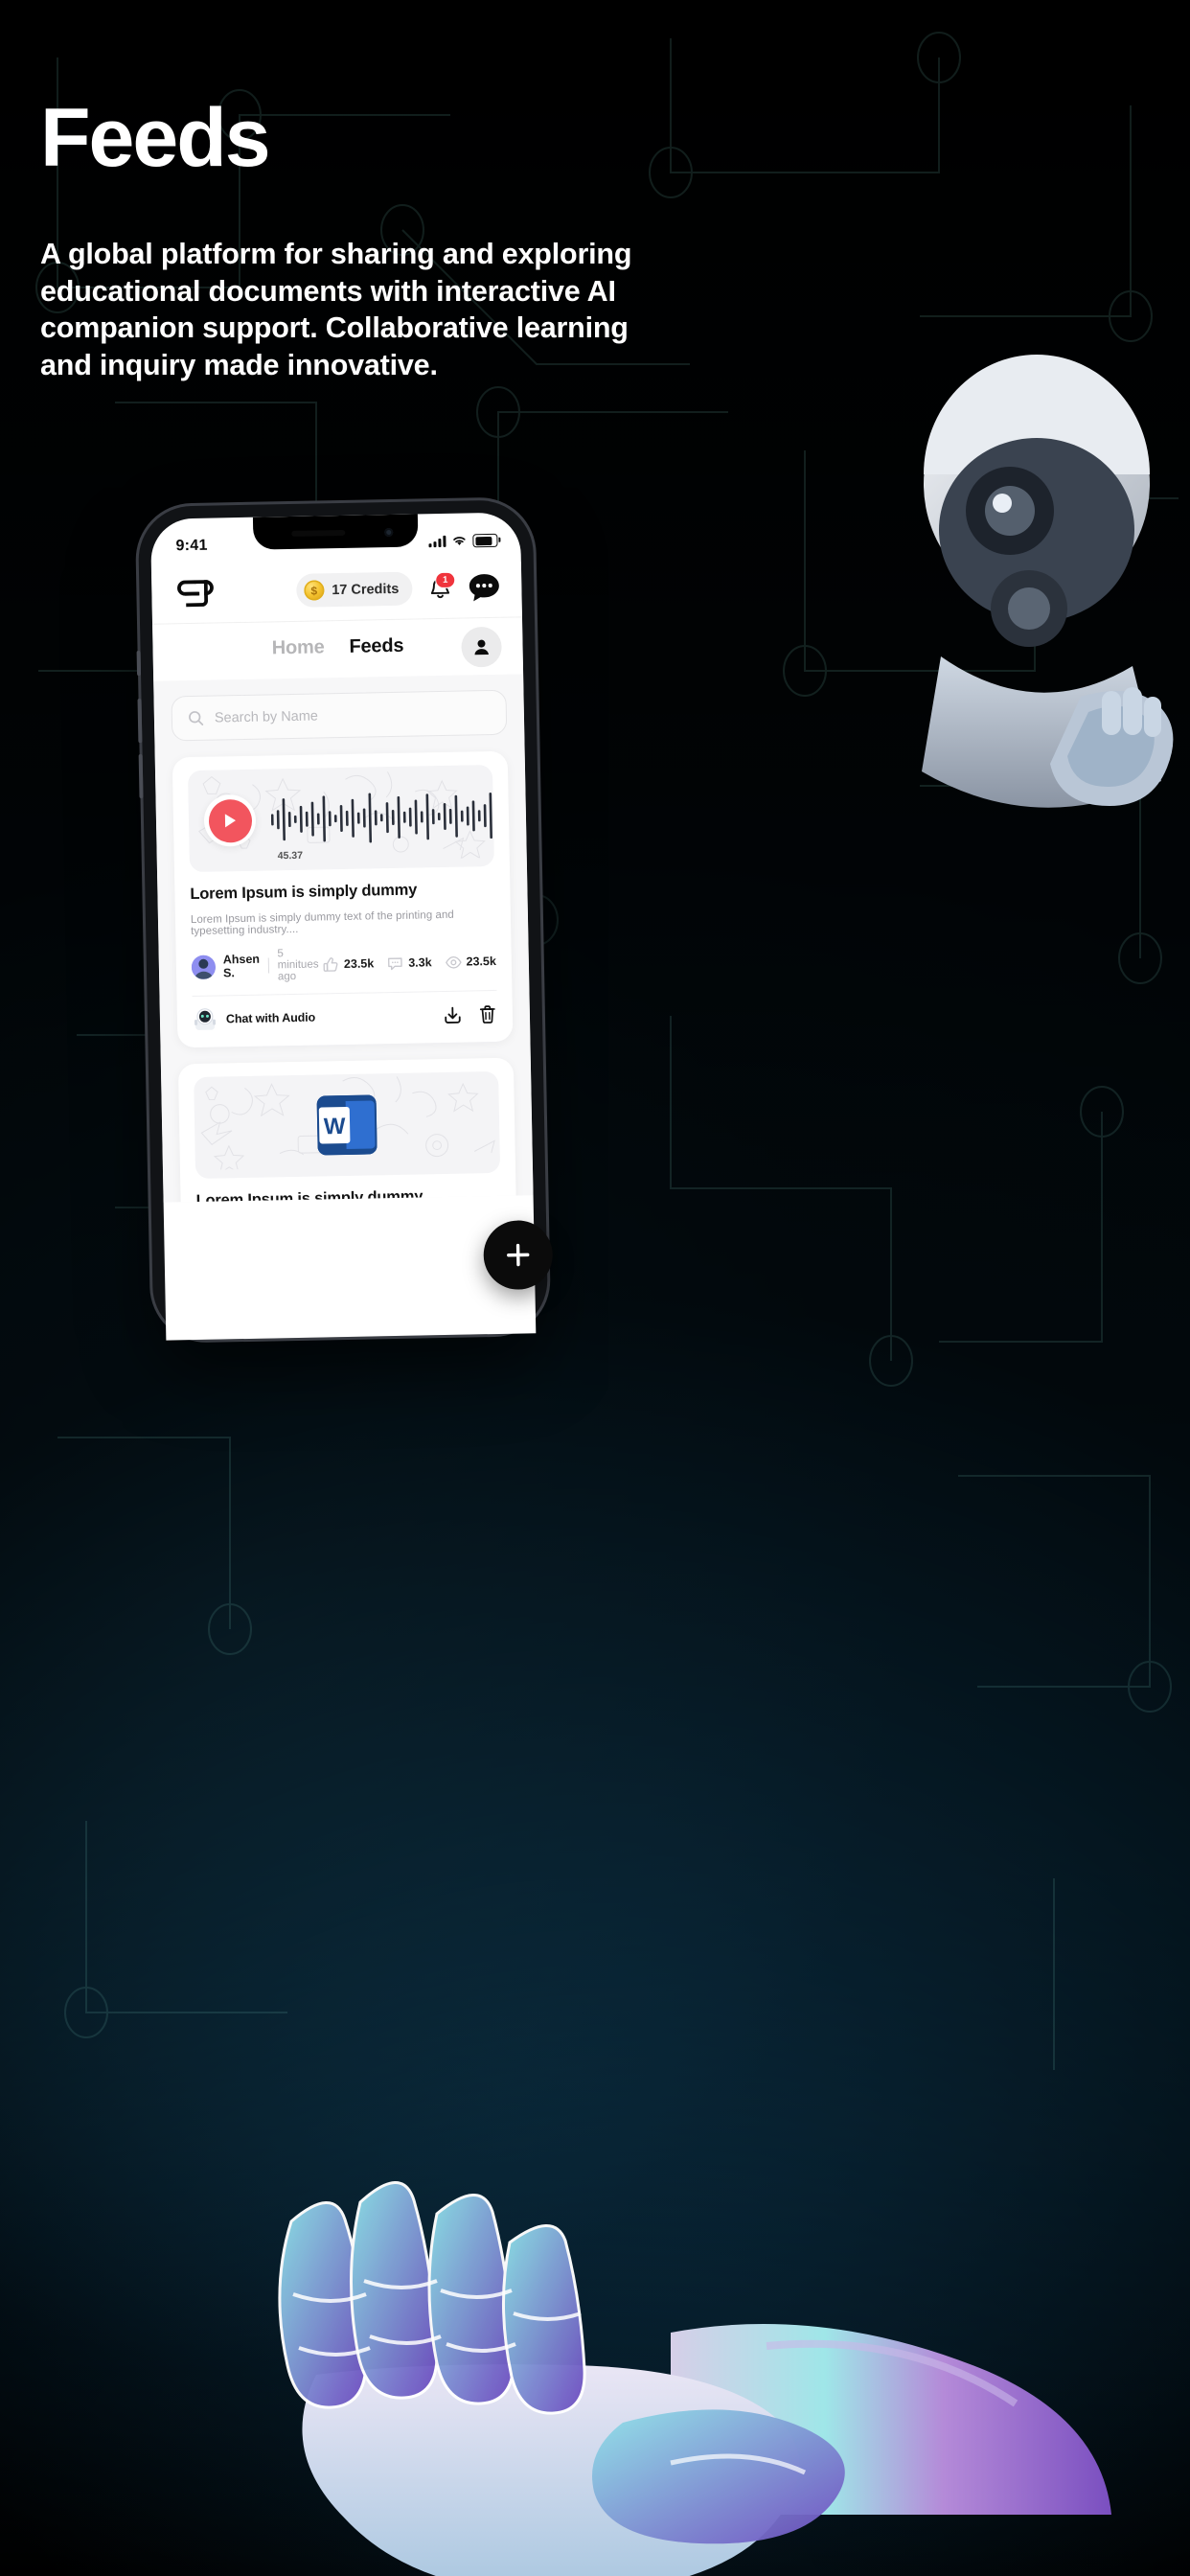 The width and height of the screenshot is (1190, 2576). Describe the element at coordinates (206, 1019) in the screenshot. I see `robot-icon` at that location.